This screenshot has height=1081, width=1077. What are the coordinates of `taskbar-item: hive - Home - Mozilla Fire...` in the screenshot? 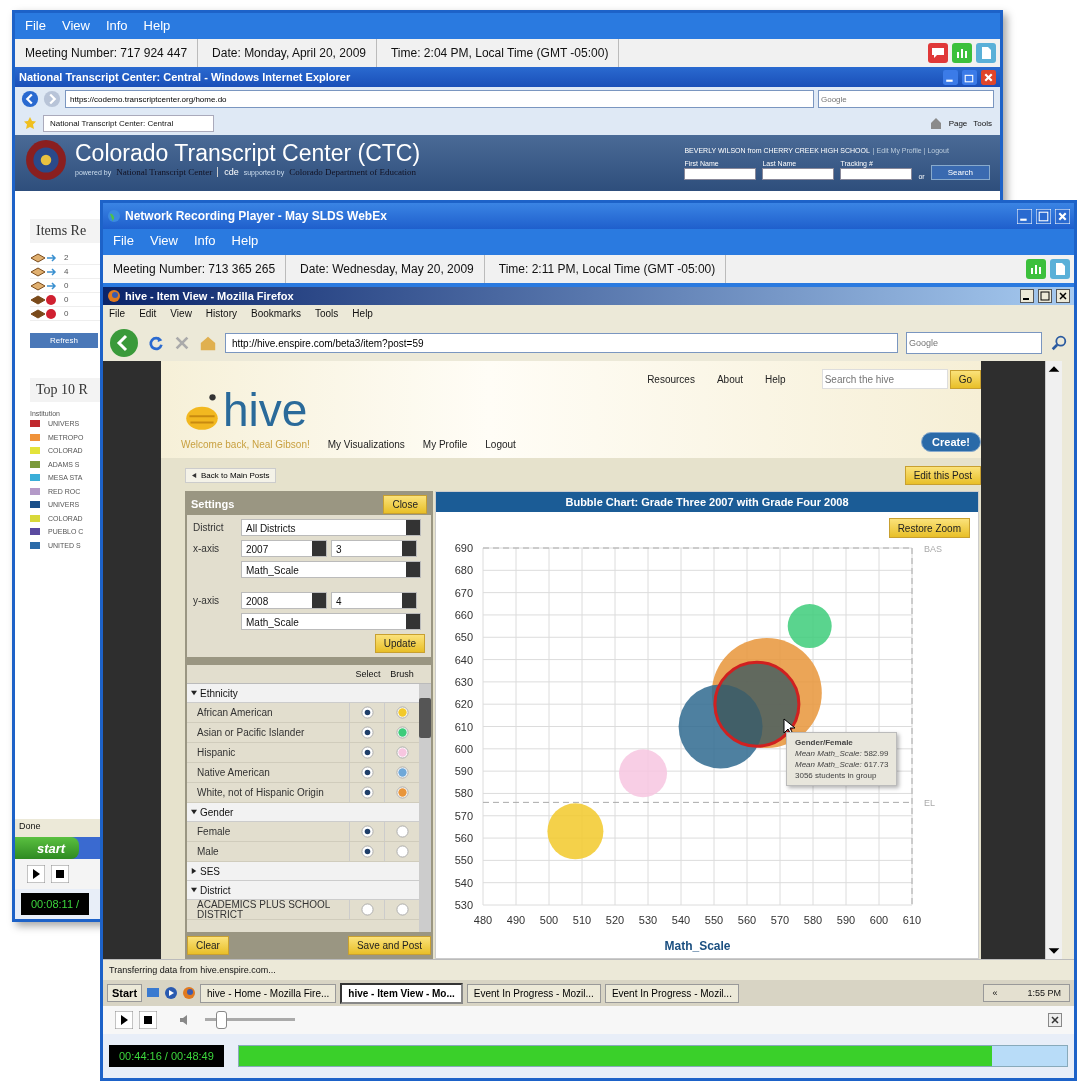 It's located at (268, 993).